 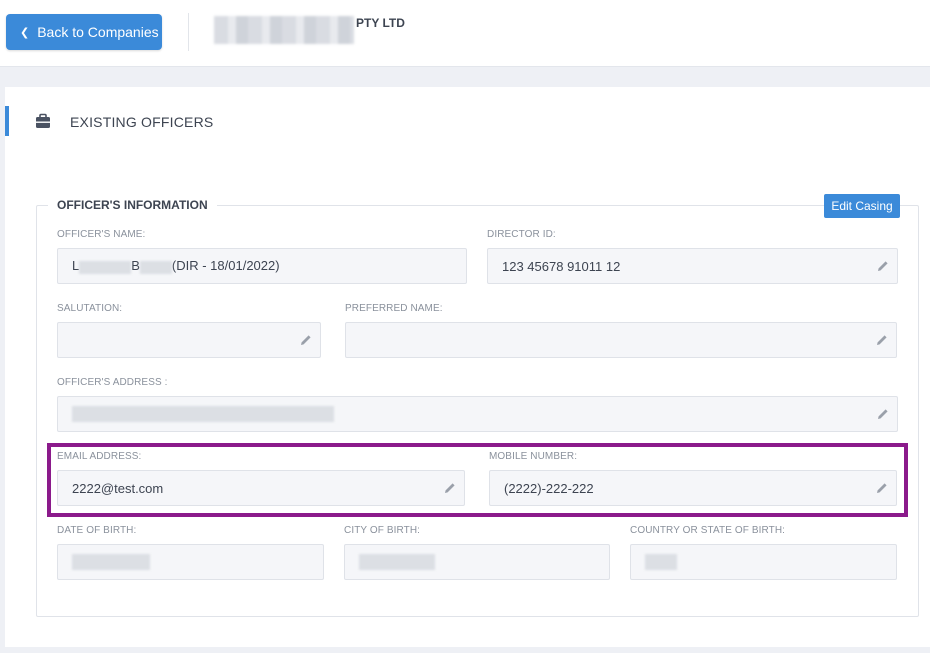 I want to click on officer-name-mid: B, so click(x=135, y=266).